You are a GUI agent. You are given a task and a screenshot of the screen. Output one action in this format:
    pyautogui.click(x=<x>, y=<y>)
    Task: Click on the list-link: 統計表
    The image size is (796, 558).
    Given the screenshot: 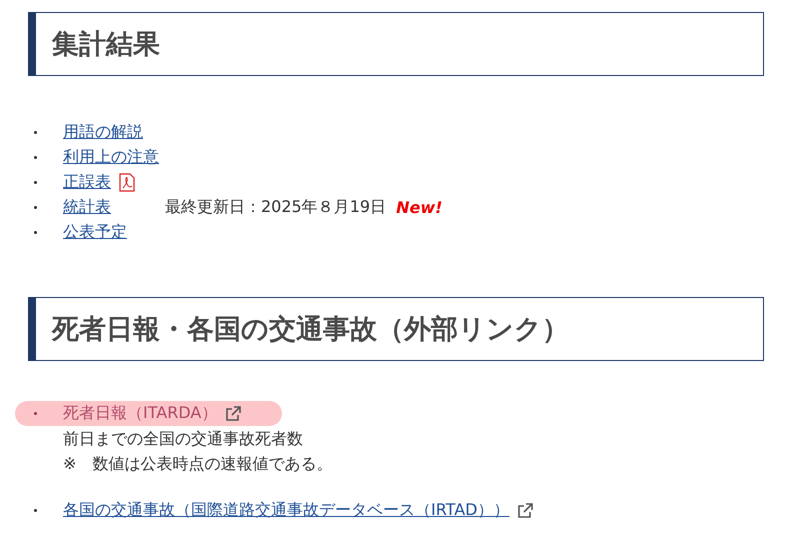 What is the action you would take?
    pyautogui.click(x=87, y=207)
    